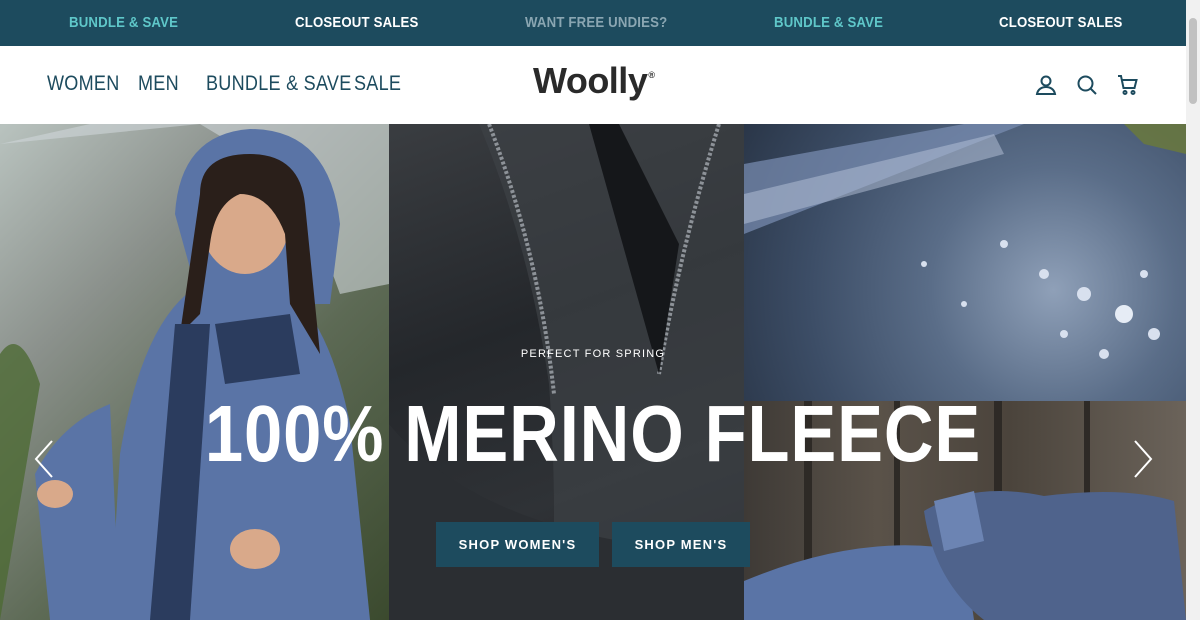  What do you see at coordinates (1128, 85) in the screenshot?
I see `cart-icon` at bounding box center [1128, 85].